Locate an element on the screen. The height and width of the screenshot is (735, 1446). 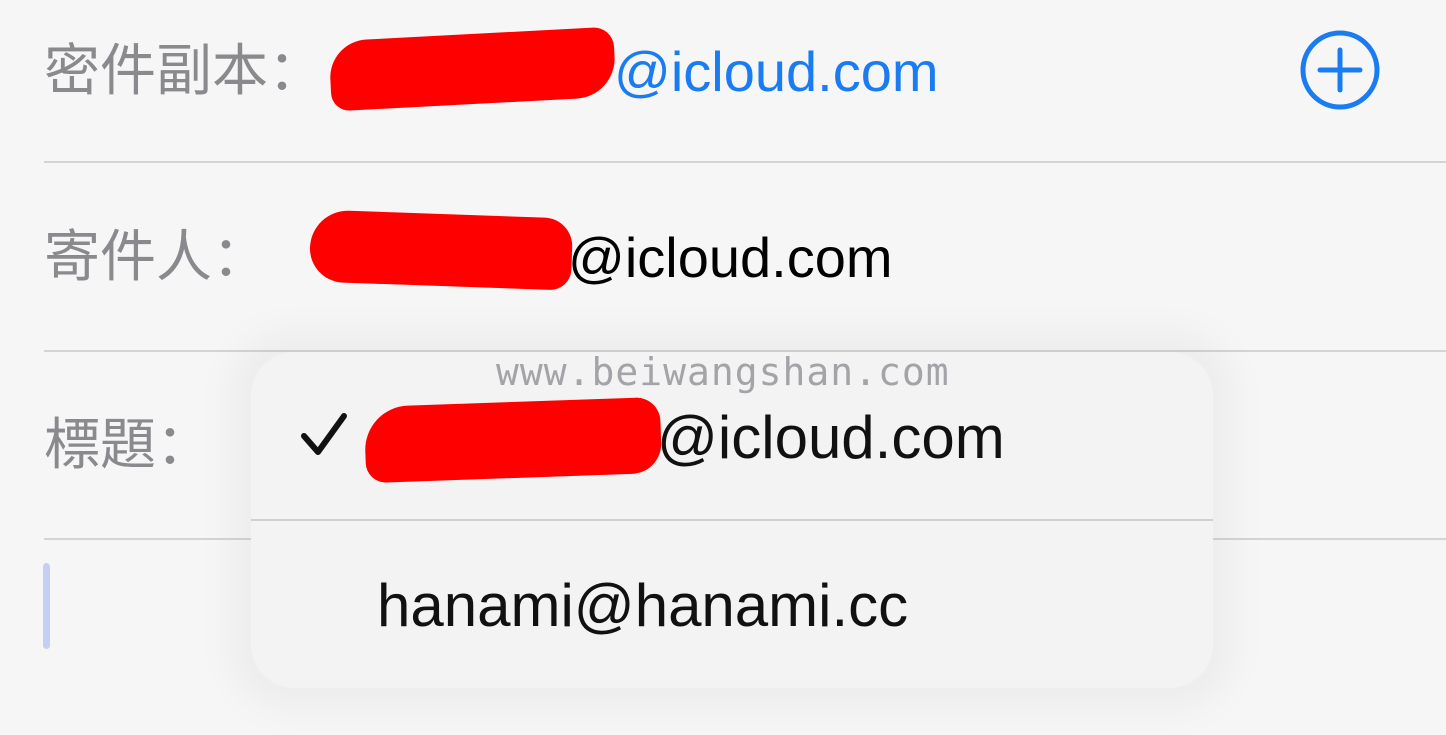
sender-option-icloud: @icloud.com is located at coordinates (831, 438).